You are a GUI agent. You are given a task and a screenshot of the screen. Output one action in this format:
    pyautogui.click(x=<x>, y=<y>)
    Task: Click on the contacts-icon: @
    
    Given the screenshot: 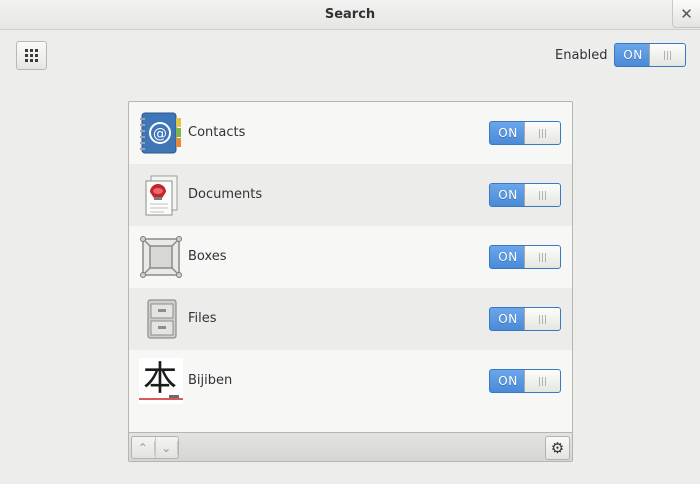 What is the action you would take?
    pyautogui.click(x=161, y=133)
    